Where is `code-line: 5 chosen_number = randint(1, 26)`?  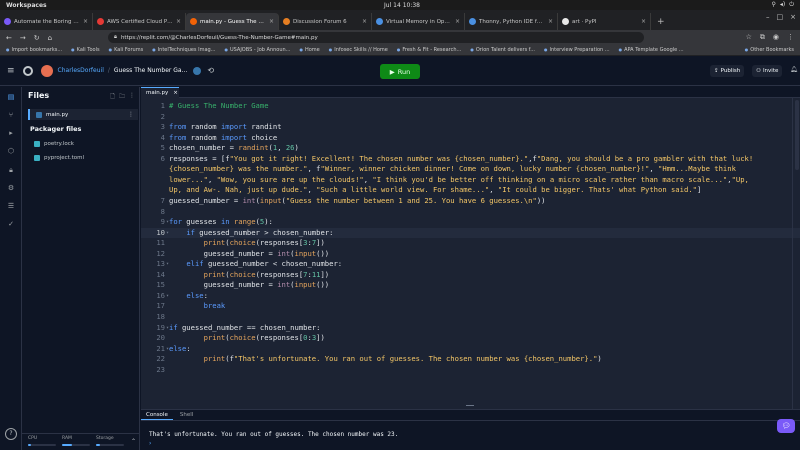 code-line: 5 chosen_number = randint(1, 26) is located at coordinates (470, 148).